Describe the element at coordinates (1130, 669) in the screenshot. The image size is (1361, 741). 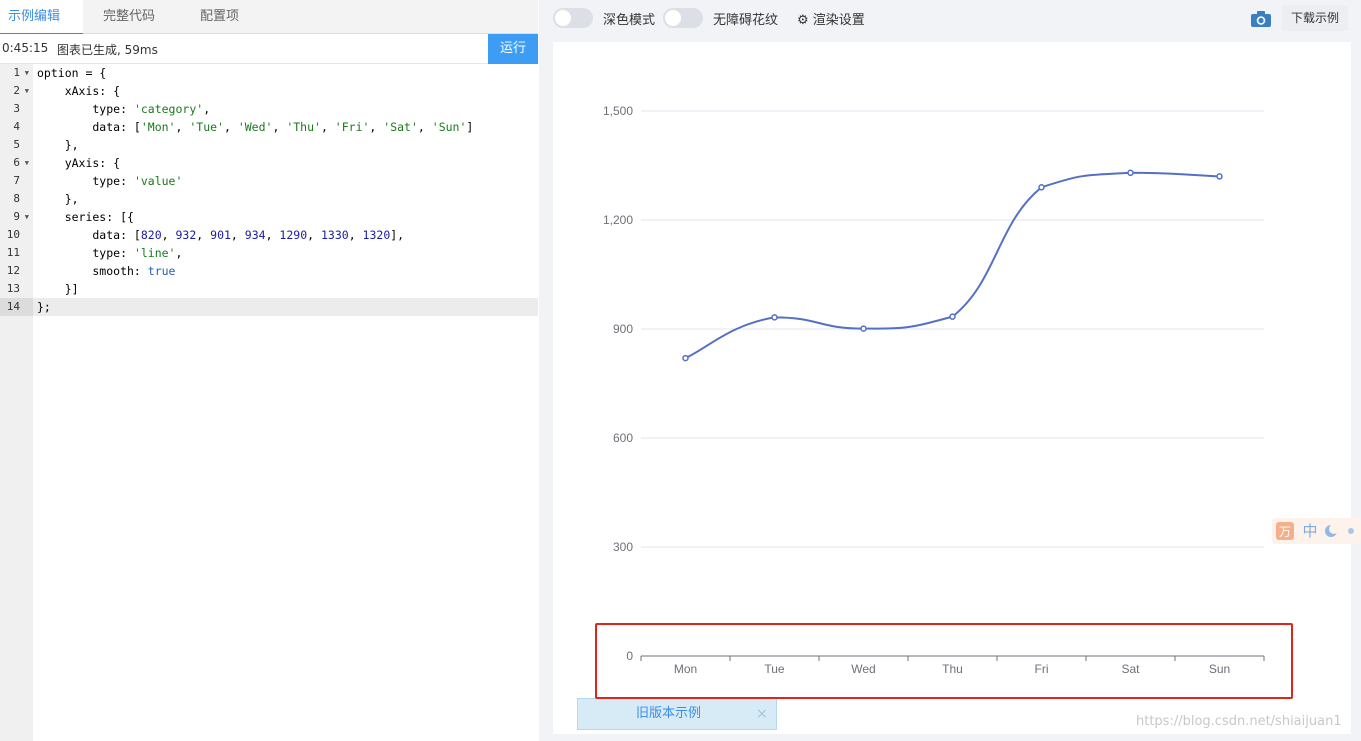
I see `x-tick-label: Sat` at that location.